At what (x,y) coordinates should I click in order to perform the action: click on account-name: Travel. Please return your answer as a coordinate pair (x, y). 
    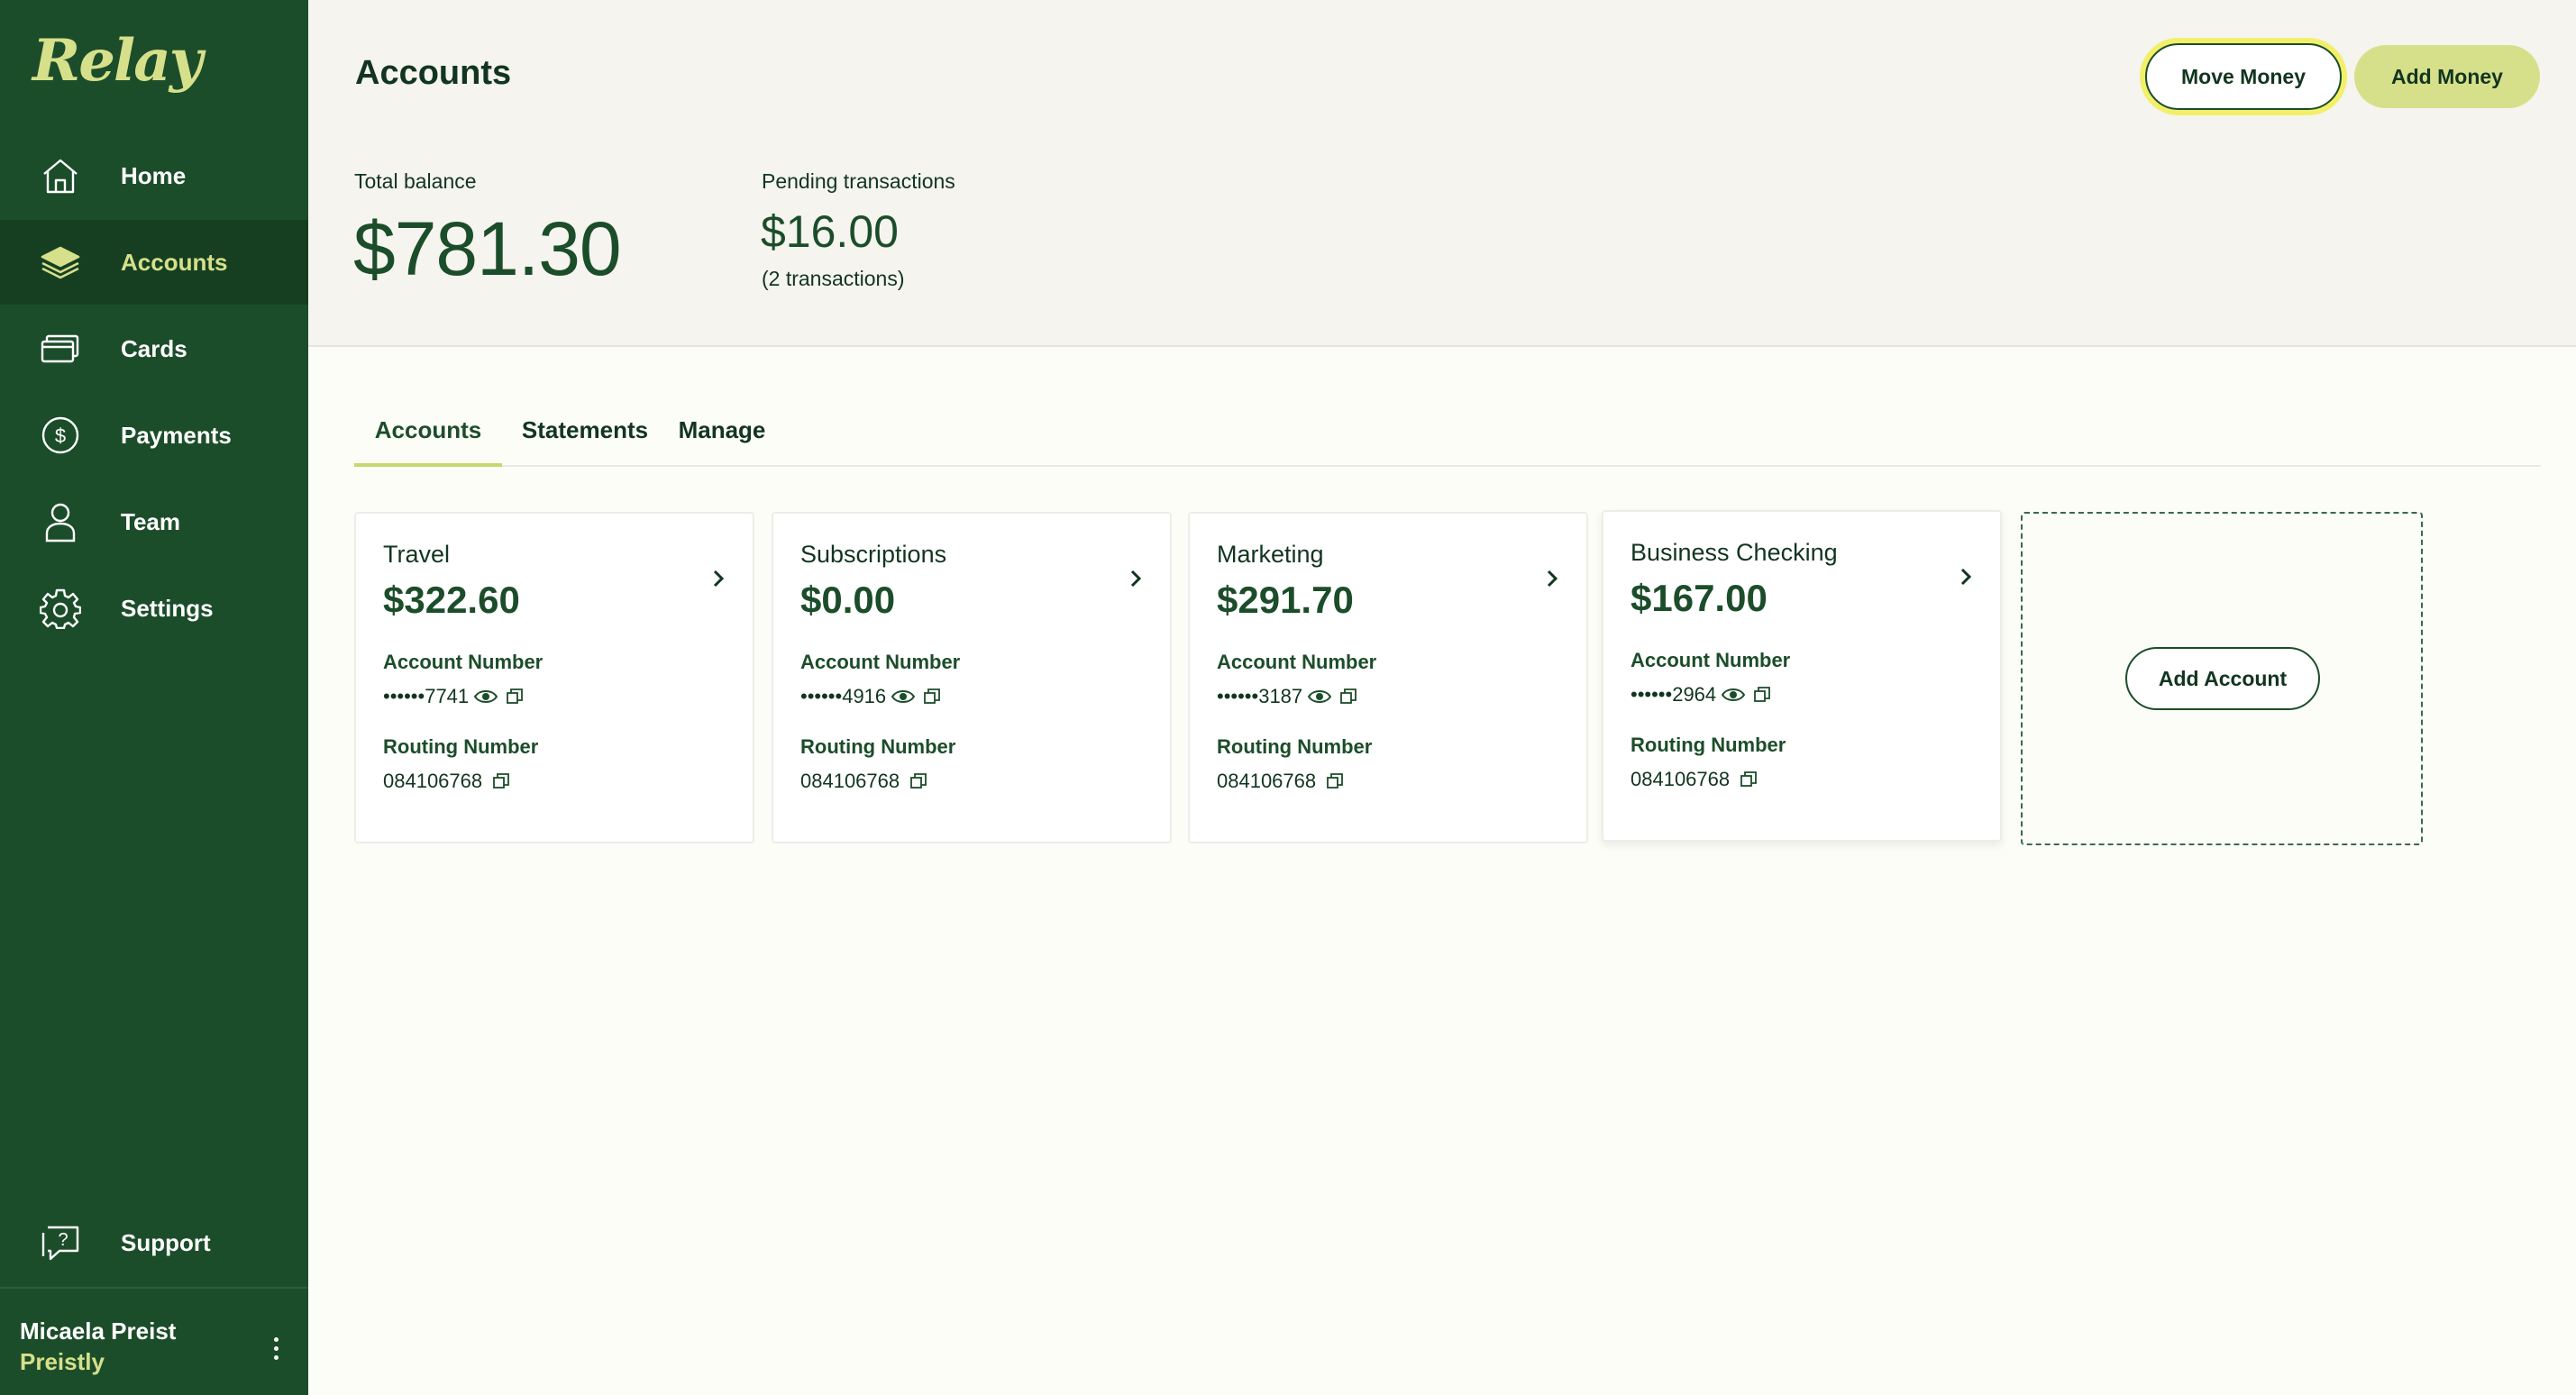
    Looking at the image, I should click on (417, 554).